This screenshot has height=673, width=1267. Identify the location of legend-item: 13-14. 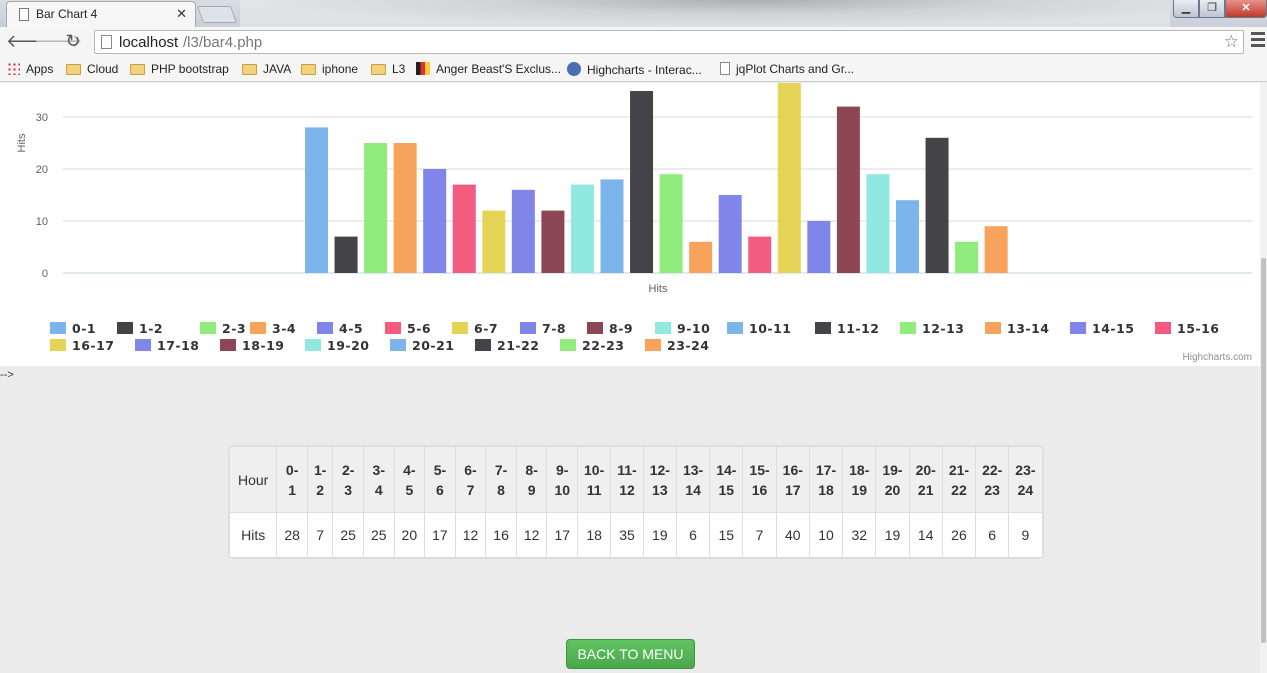
(1017, 328).